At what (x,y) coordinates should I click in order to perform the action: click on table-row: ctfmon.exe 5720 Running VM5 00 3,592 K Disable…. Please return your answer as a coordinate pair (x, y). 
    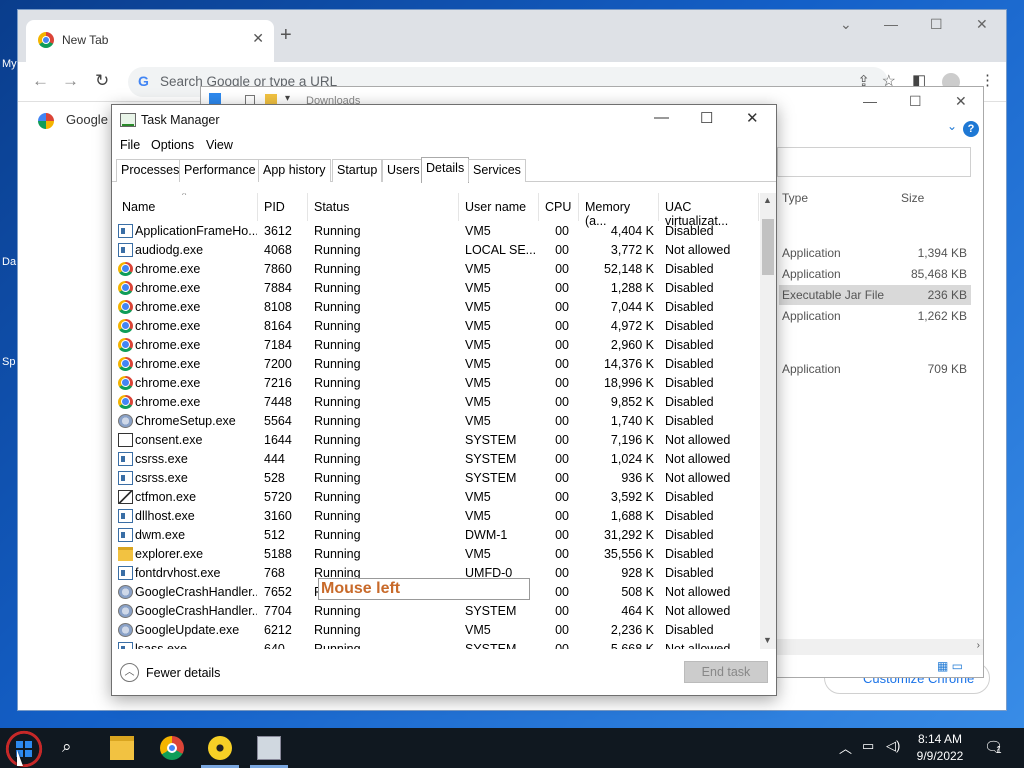
    Looking at the image, I should click on (436, 497).